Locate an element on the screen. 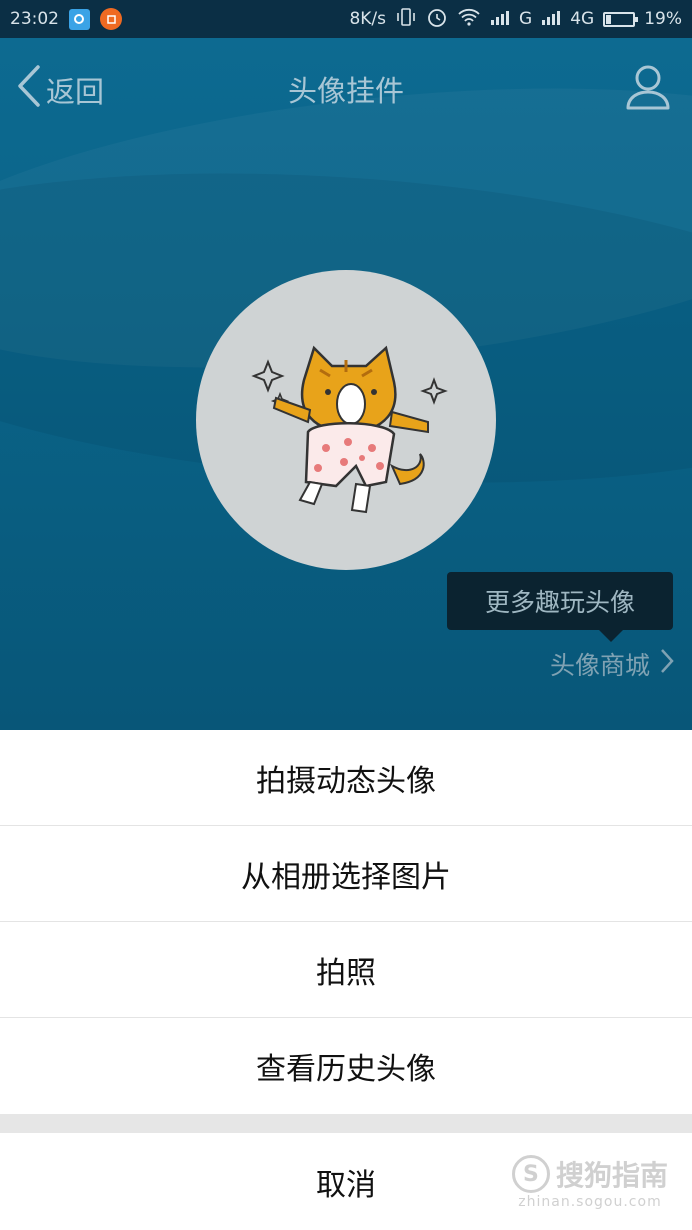 Image resolution: width=692 pixels, height=1230 pixels. avatar-shop-label: 头像商城 is located at coordinates (599, 665).